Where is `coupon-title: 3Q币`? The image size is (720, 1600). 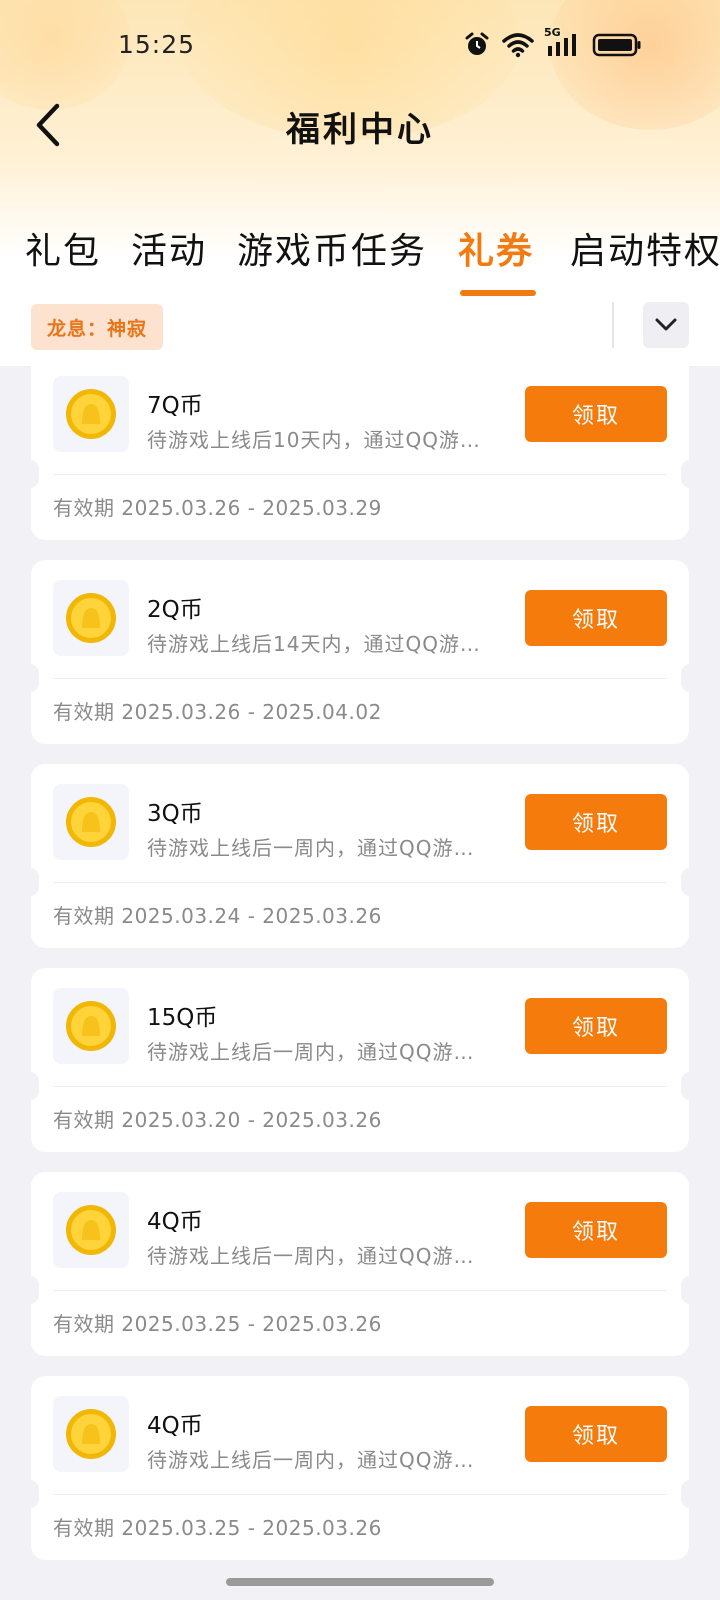 coupon-title: 3Q币 is located at coordinates (175, 814).